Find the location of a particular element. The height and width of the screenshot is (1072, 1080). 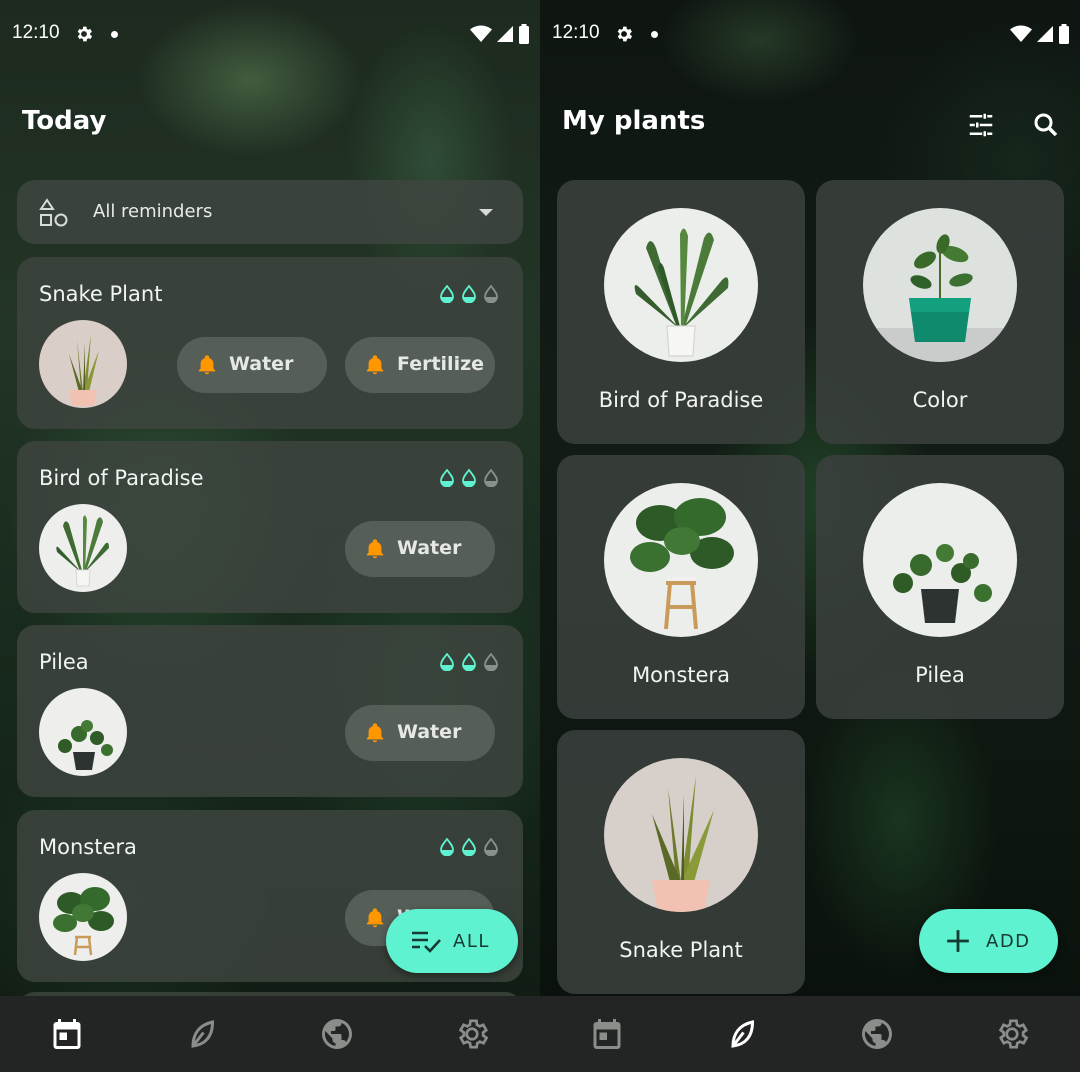

plant-card: Color is located at coordinates (940, 312).